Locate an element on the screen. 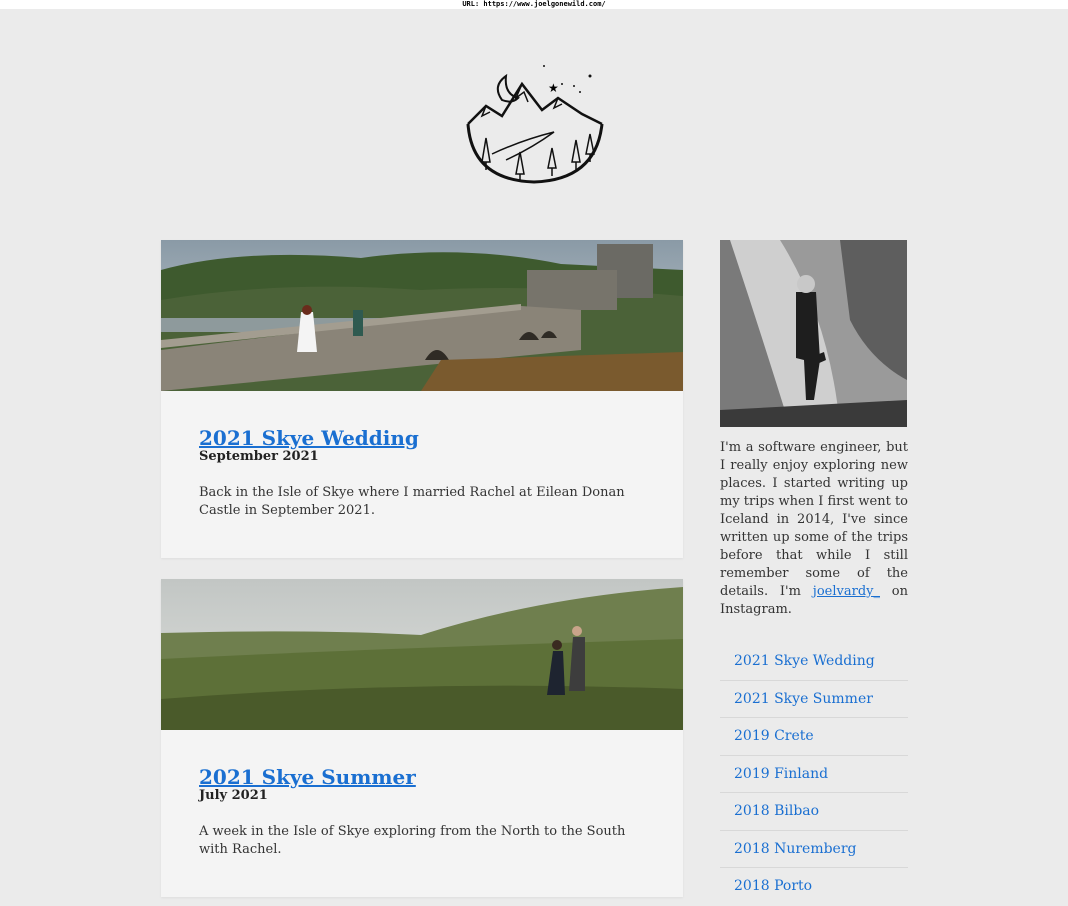 The width and height of the screenshot is (1068, 906). url-bar: URL: https://www.joelgonewild.com/ is located at coordinates (534, 4).